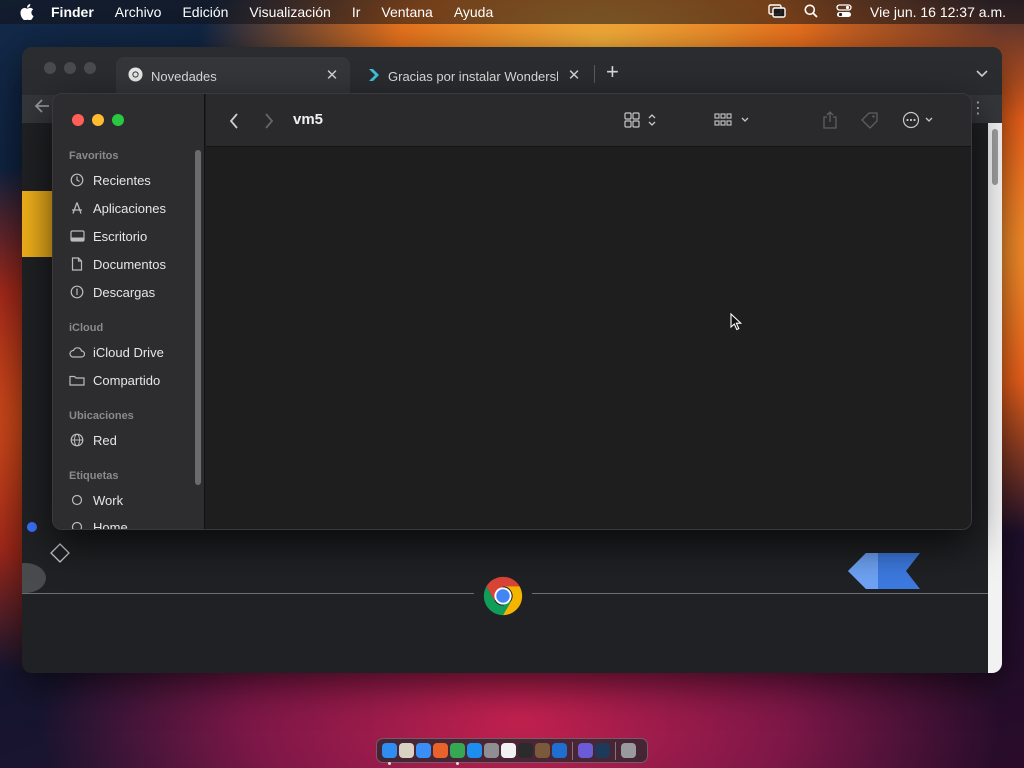 The width and height of the screenshot is (1024, 768). Describe the element at coordinates (870, 120) in the screenshot. I see `tag-icon` at that location.